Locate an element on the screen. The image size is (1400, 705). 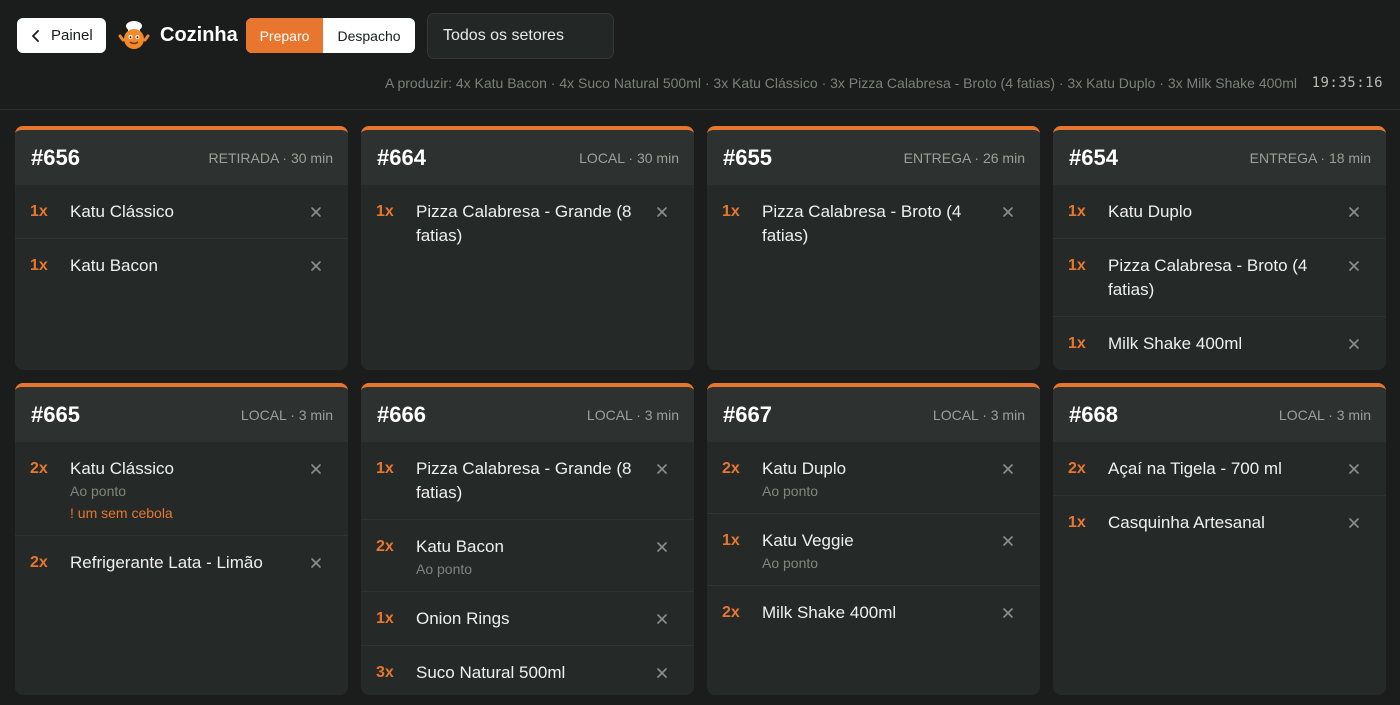
order-card-header: #665 LOCAL · 3 min is located at coordinates (181, 414).